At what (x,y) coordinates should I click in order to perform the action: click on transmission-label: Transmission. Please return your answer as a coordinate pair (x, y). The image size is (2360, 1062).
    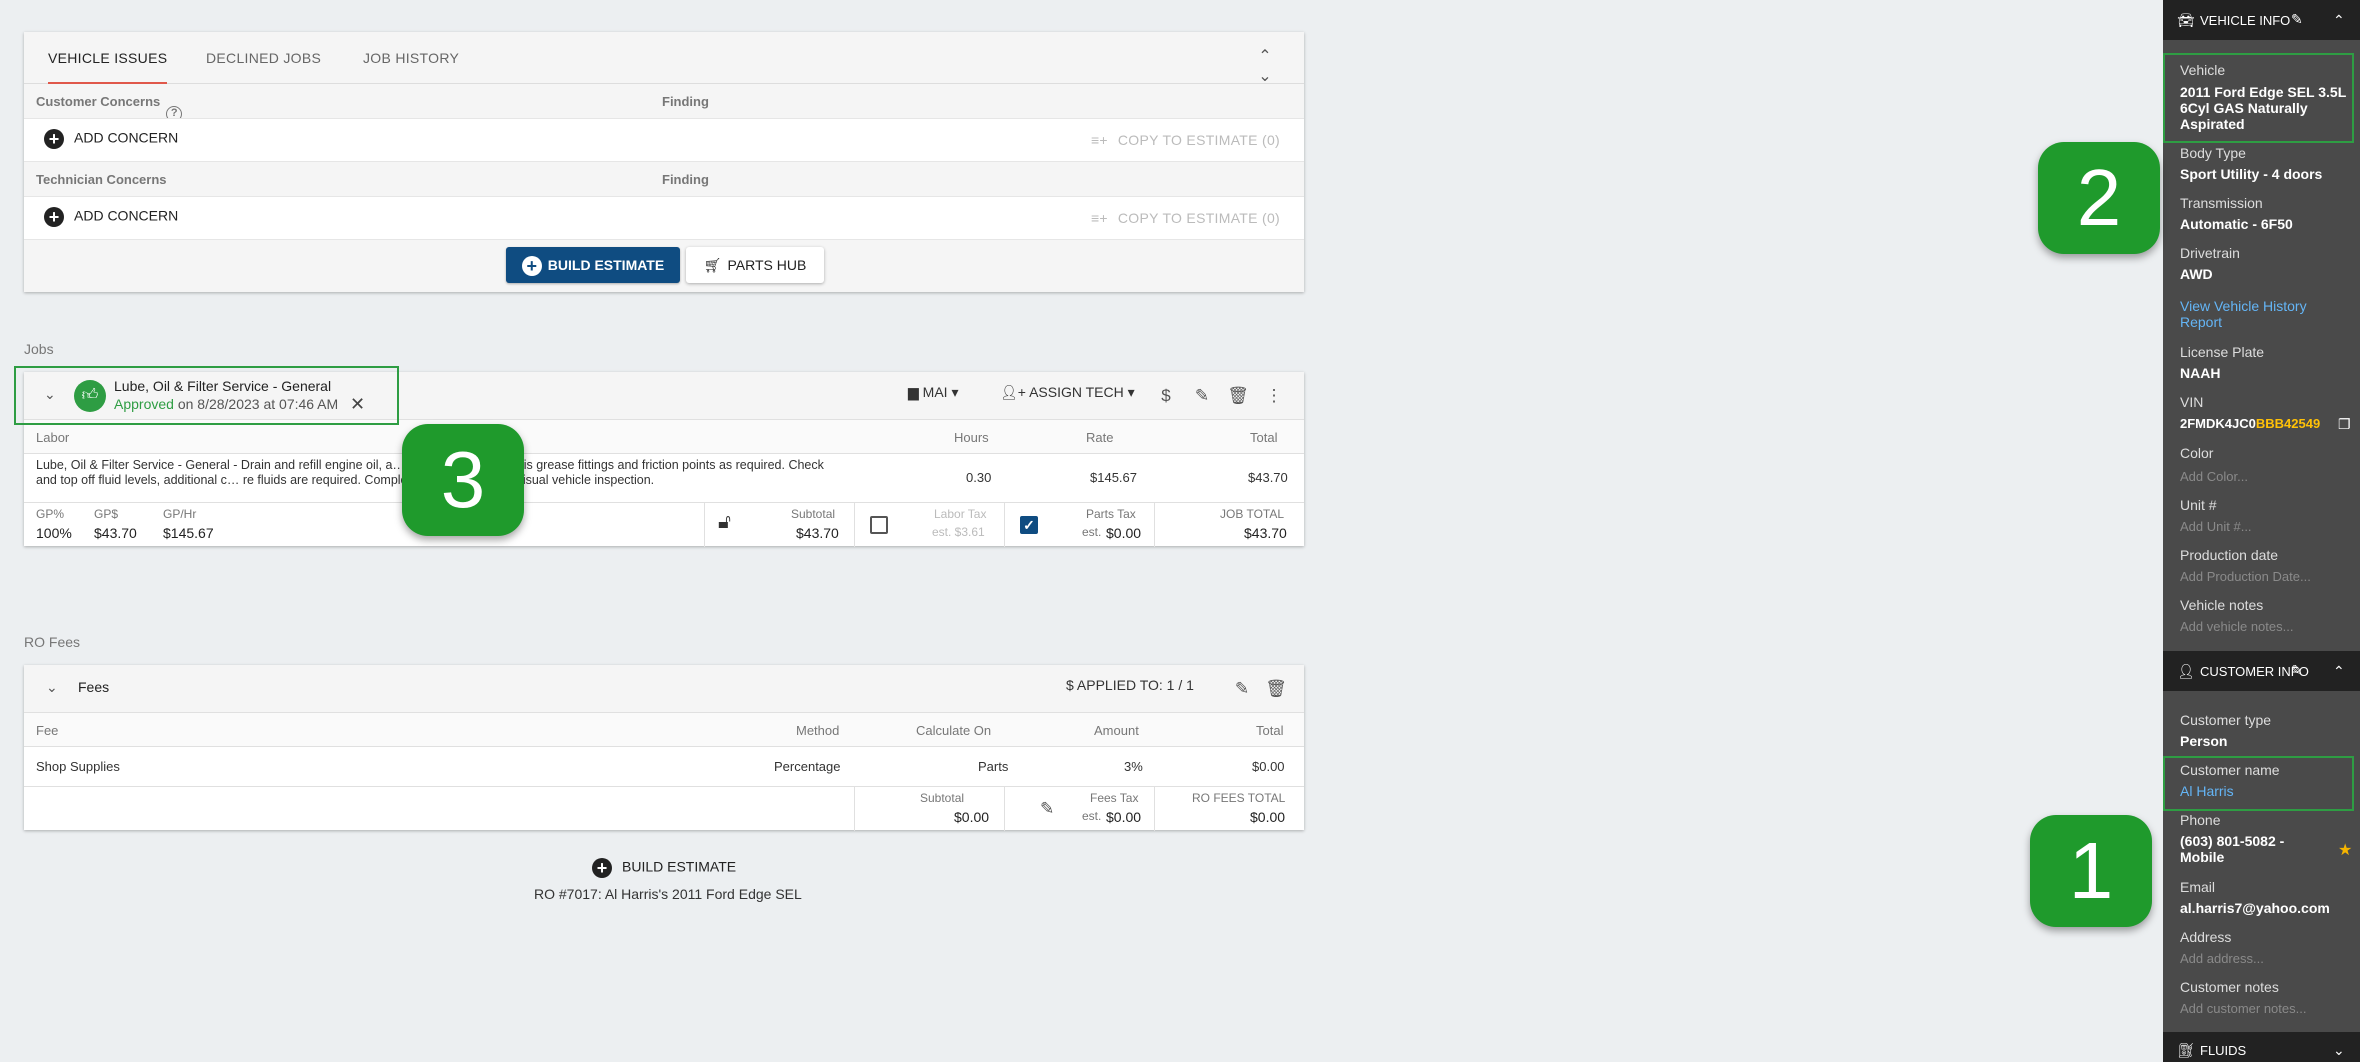
    Looking at the image, I should click on (2221, 203).